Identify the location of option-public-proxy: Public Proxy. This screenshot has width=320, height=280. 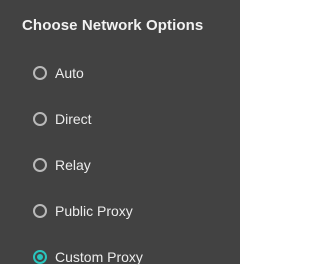
(120, 211).